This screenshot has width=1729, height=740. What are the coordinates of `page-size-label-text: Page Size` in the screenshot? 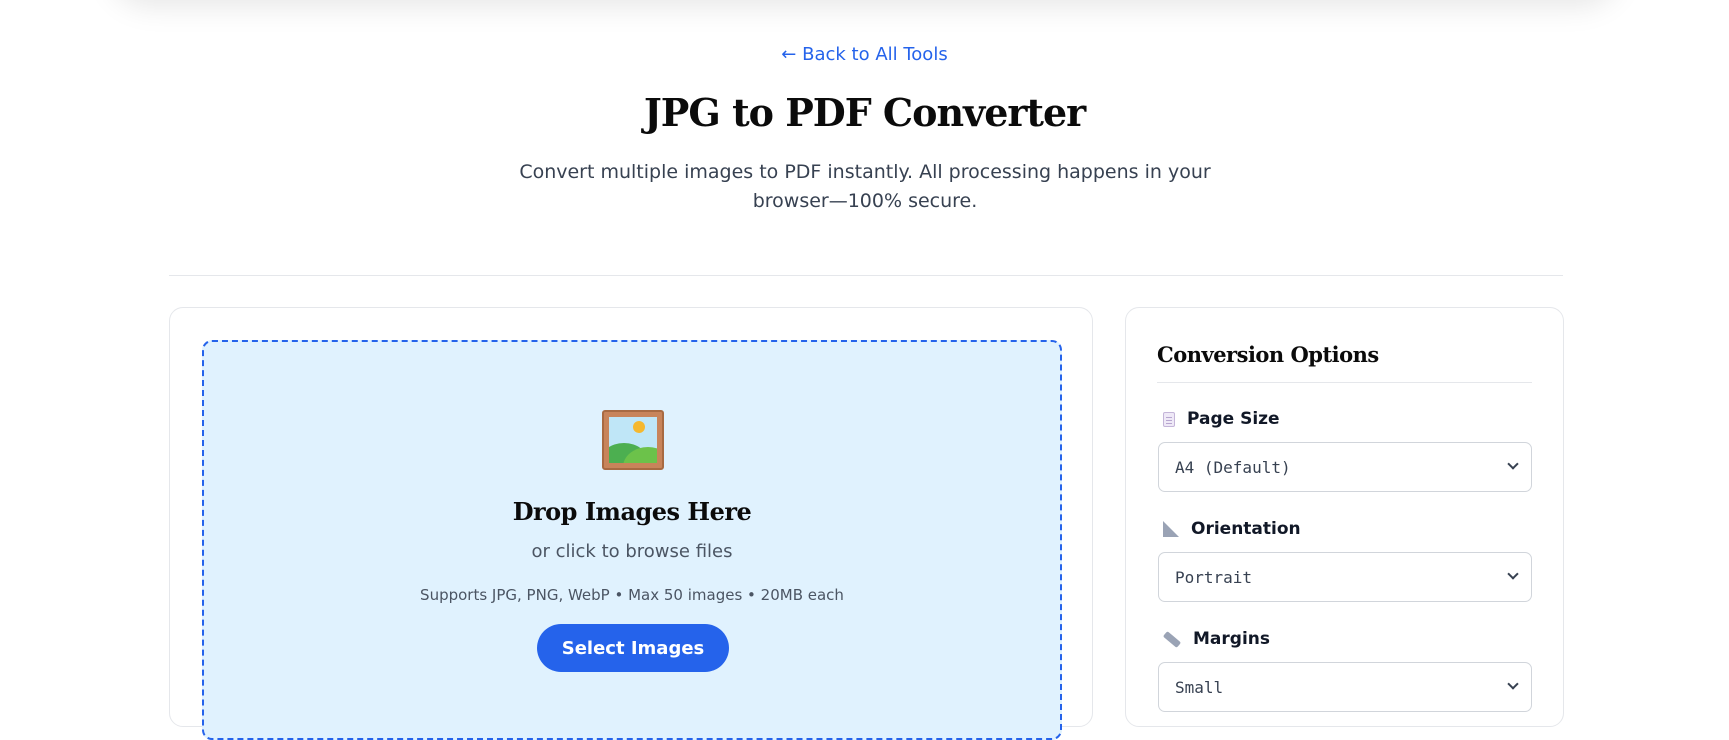 It's located at (1233, 419).